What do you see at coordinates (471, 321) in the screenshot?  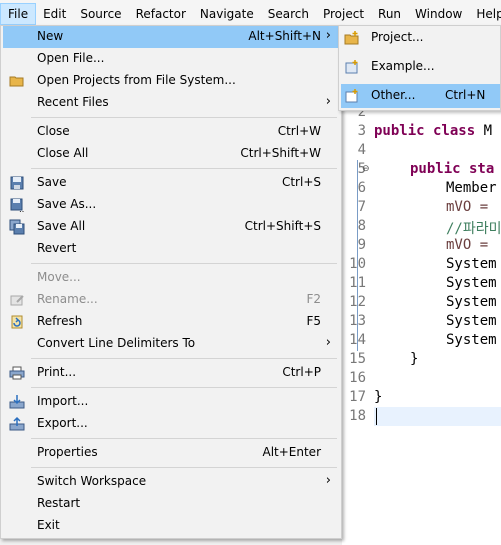 I see `code-line-13: System` at bounding box center [471, 321].